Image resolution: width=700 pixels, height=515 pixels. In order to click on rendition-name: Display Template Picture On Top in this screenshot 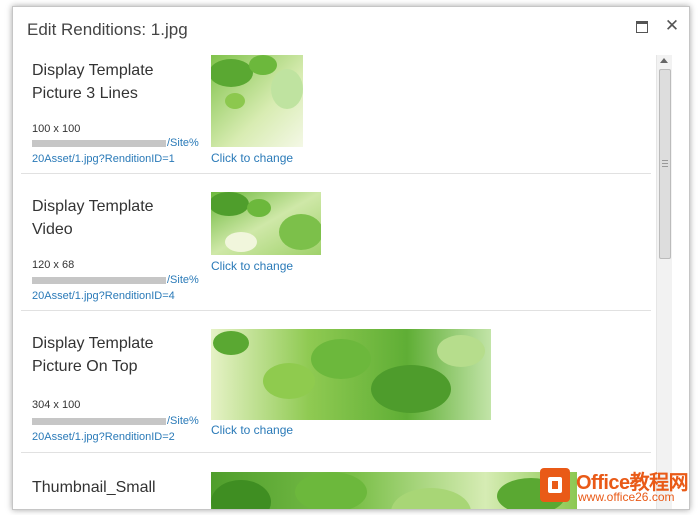, I will do `click(93, 355)`.